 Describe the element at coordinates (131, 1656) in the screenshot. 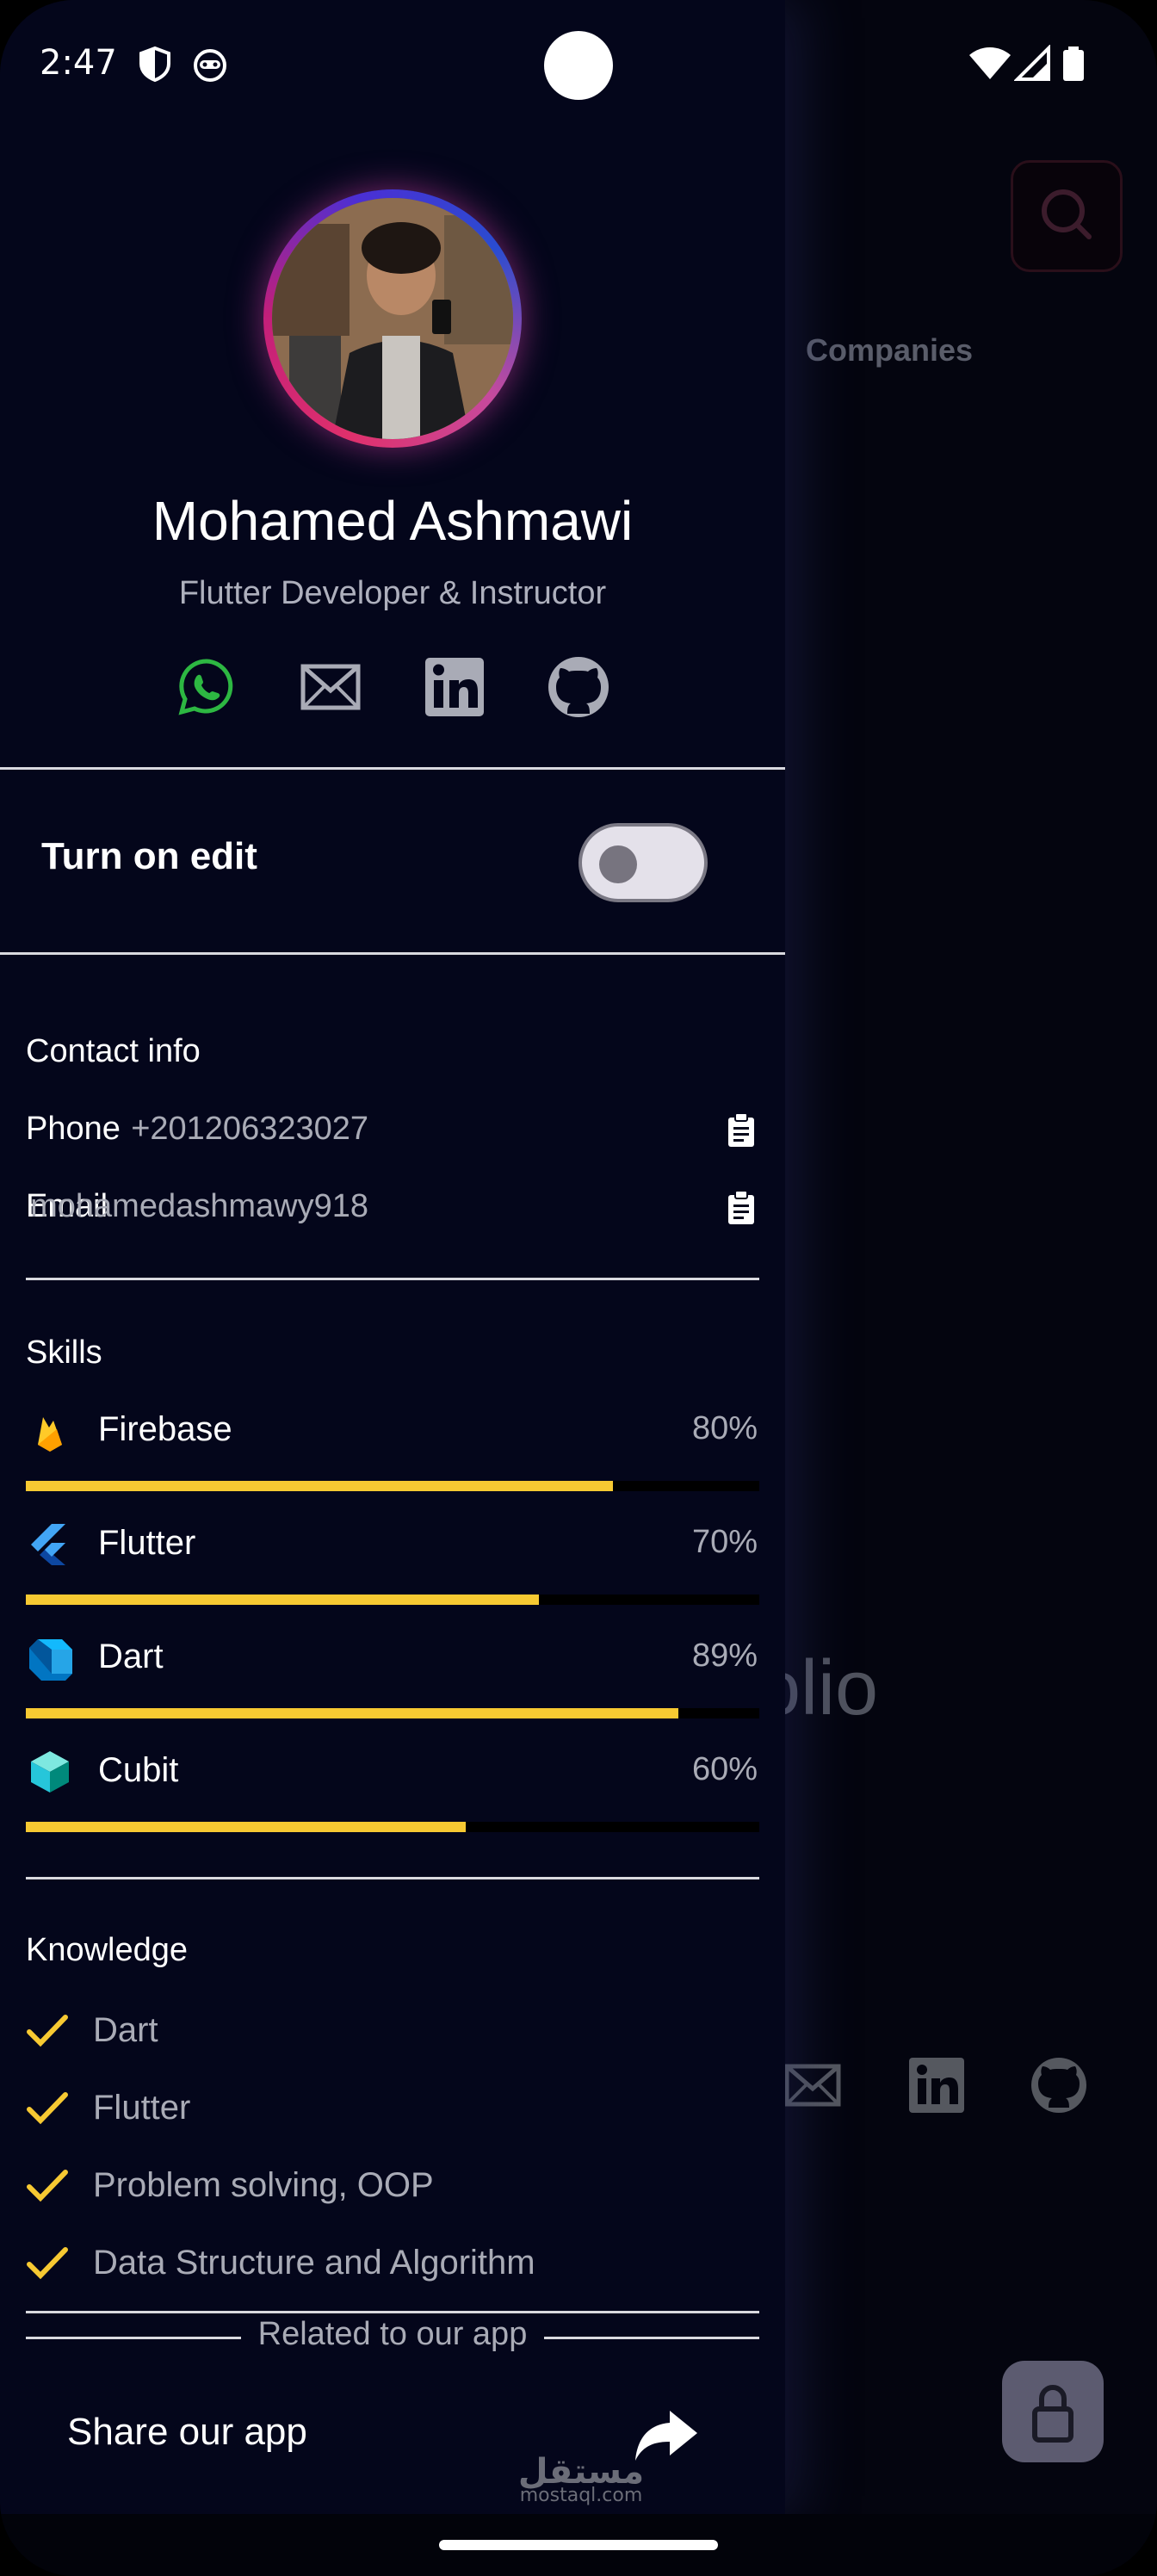

I see `skill-name: Dart` at that location.